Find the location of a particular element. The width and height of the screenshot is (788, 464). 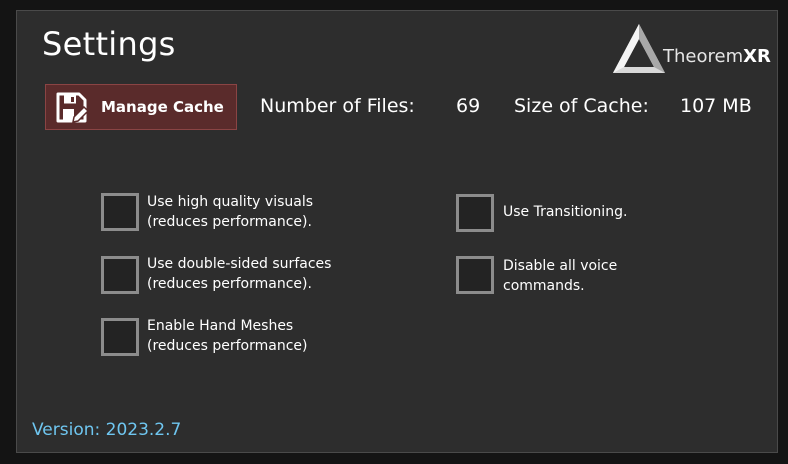

files-count-value: 69 is located at coordinates (468, 106).